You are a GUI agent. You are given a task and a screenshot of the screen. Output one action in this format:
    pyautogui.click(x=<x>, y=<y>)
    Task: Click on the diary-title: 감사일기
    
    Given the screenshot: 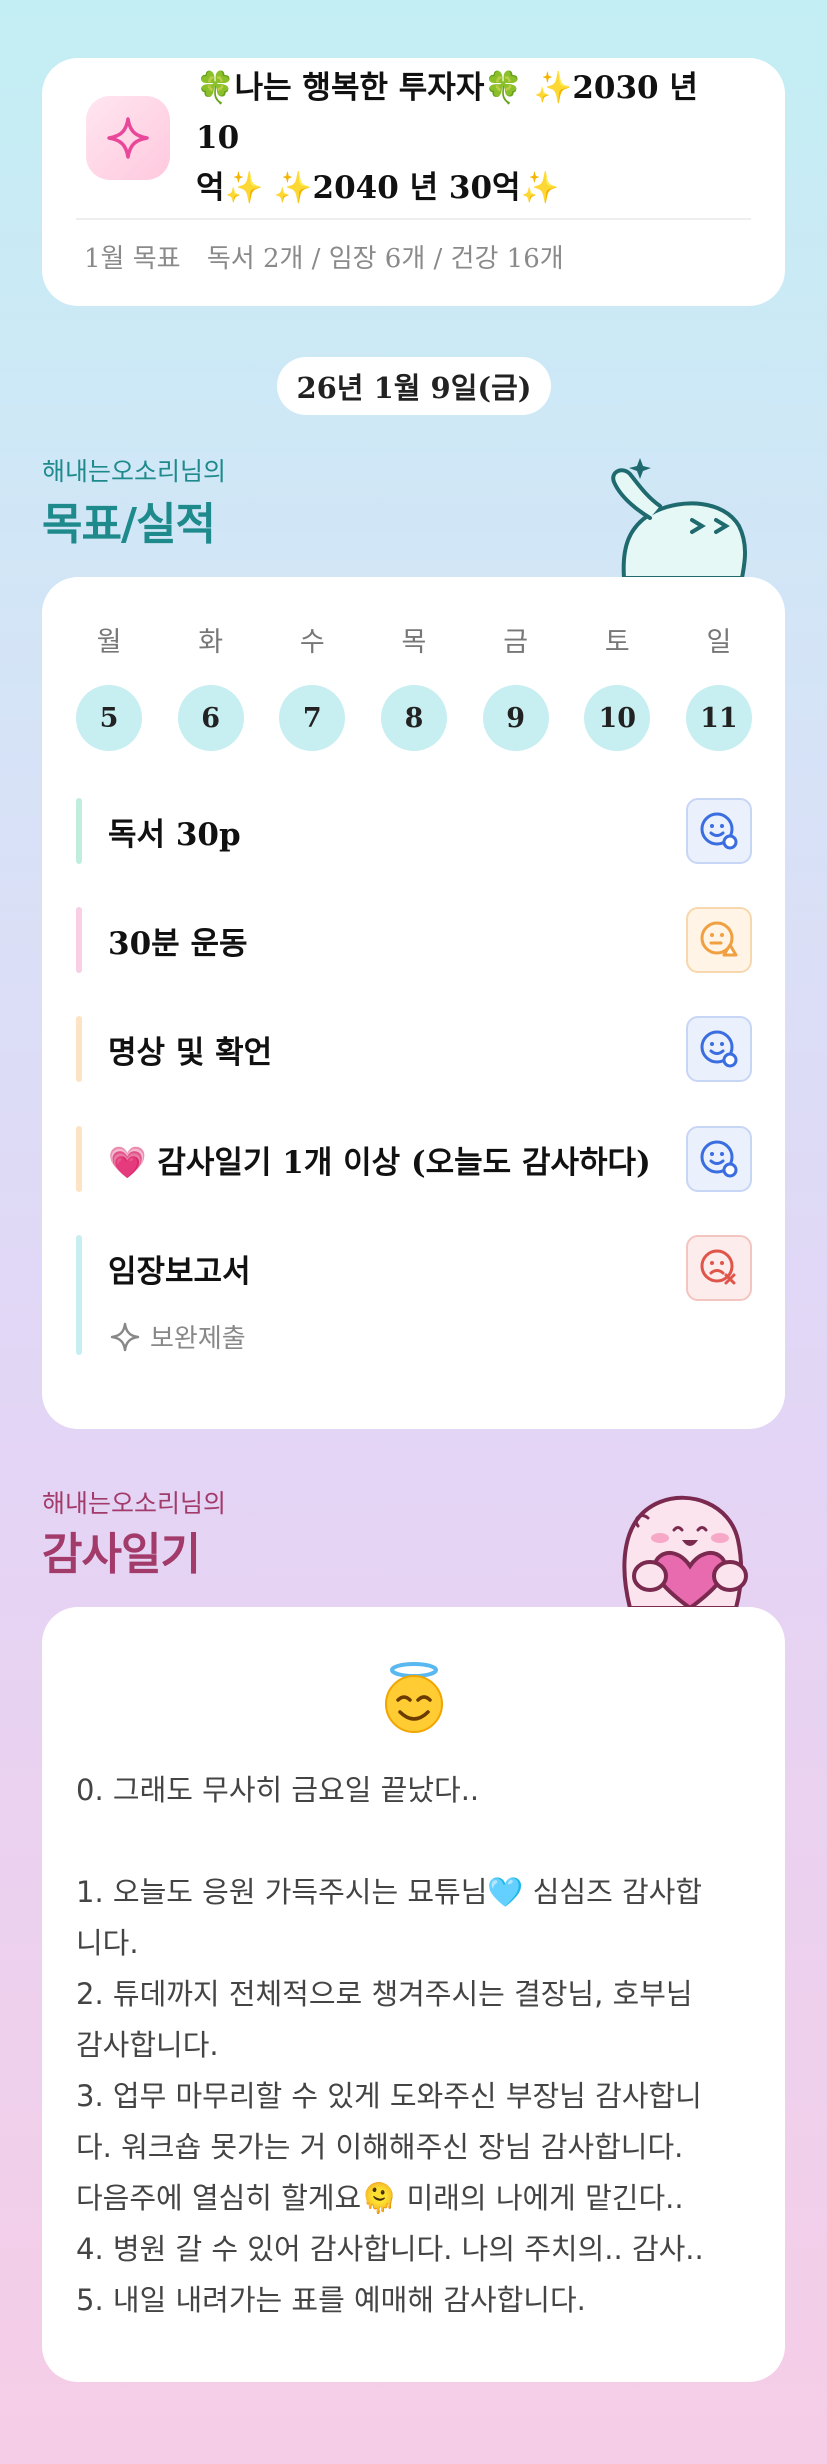 What is the action you would take?
    pyautogui.click(x=121, y=1554)
    